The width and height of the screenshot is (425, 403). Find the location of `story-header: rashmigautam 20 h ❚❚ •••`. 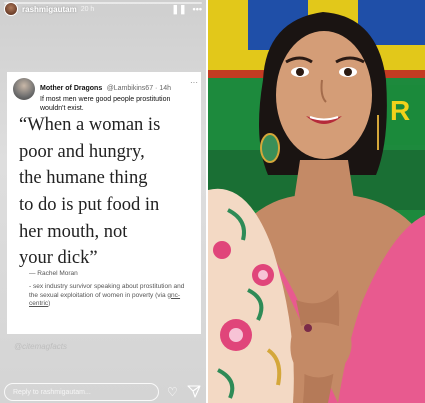

story-header: rashmigautam 20 h ❚❚ ••• is located at coordinates (103, 9).